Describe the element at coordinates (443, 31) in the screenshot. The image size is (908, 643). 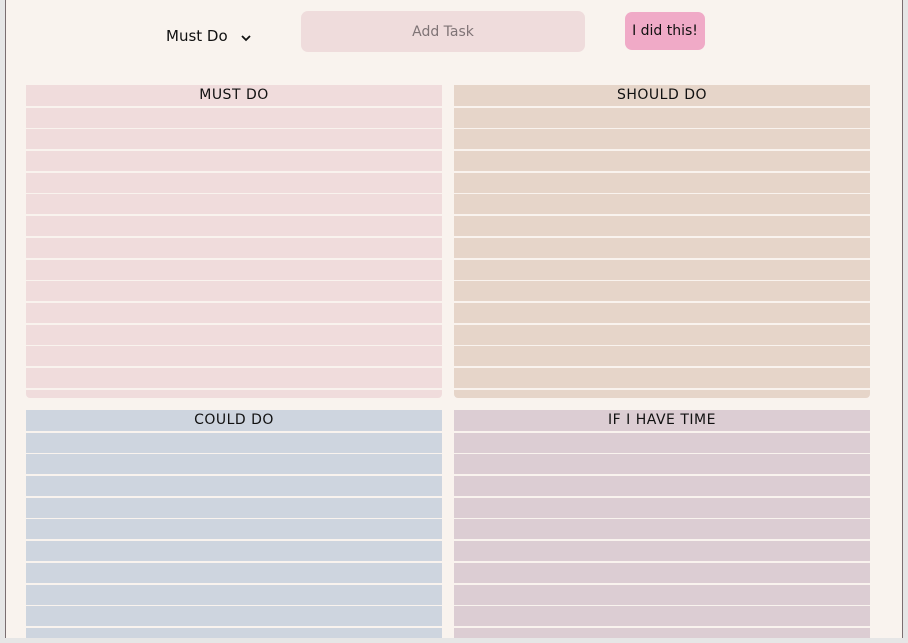
I see `add-task-input` at that location.